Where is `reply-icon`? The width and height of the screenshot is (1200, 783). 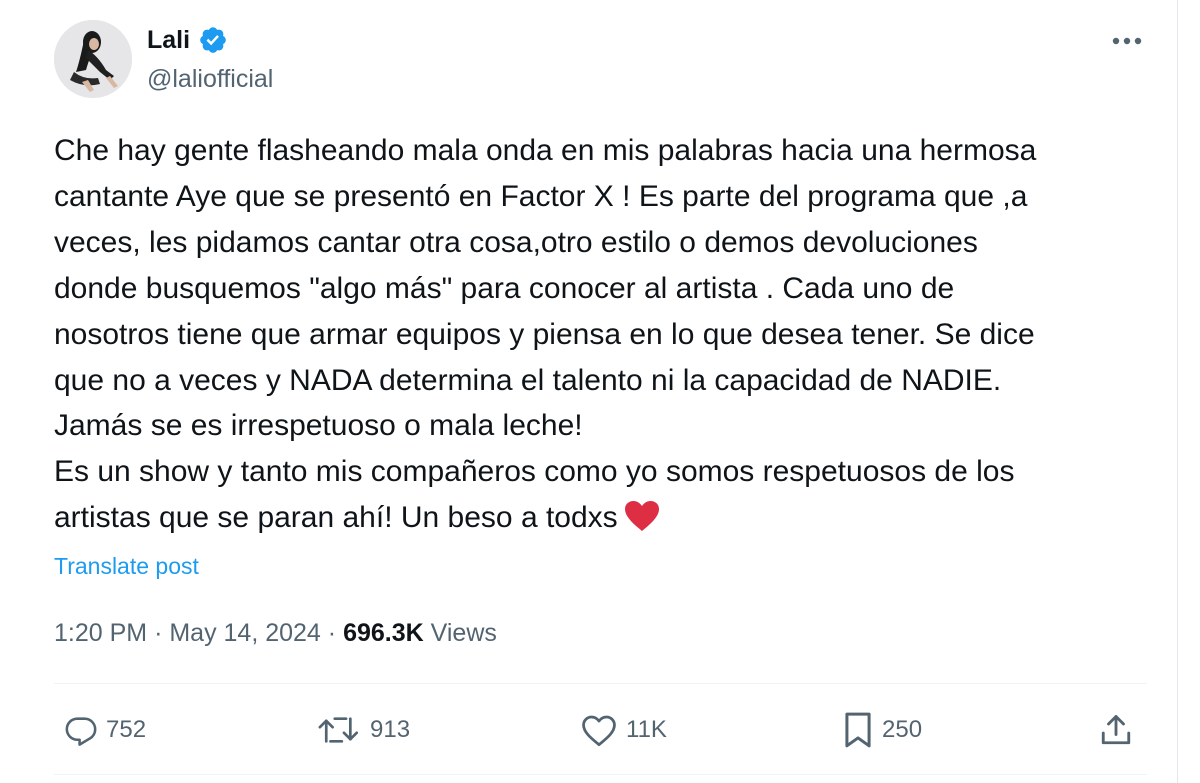 reply-icon is located at coordinates (81, 731).